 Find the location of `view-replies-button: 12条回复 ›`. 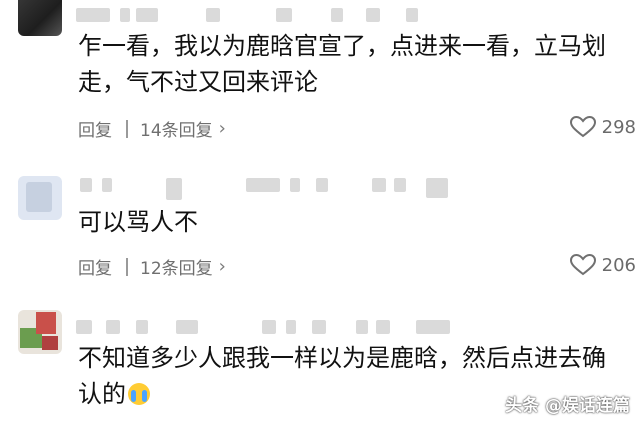

view-replies-button: 12条回复 › is located at coordinates (183, 266).